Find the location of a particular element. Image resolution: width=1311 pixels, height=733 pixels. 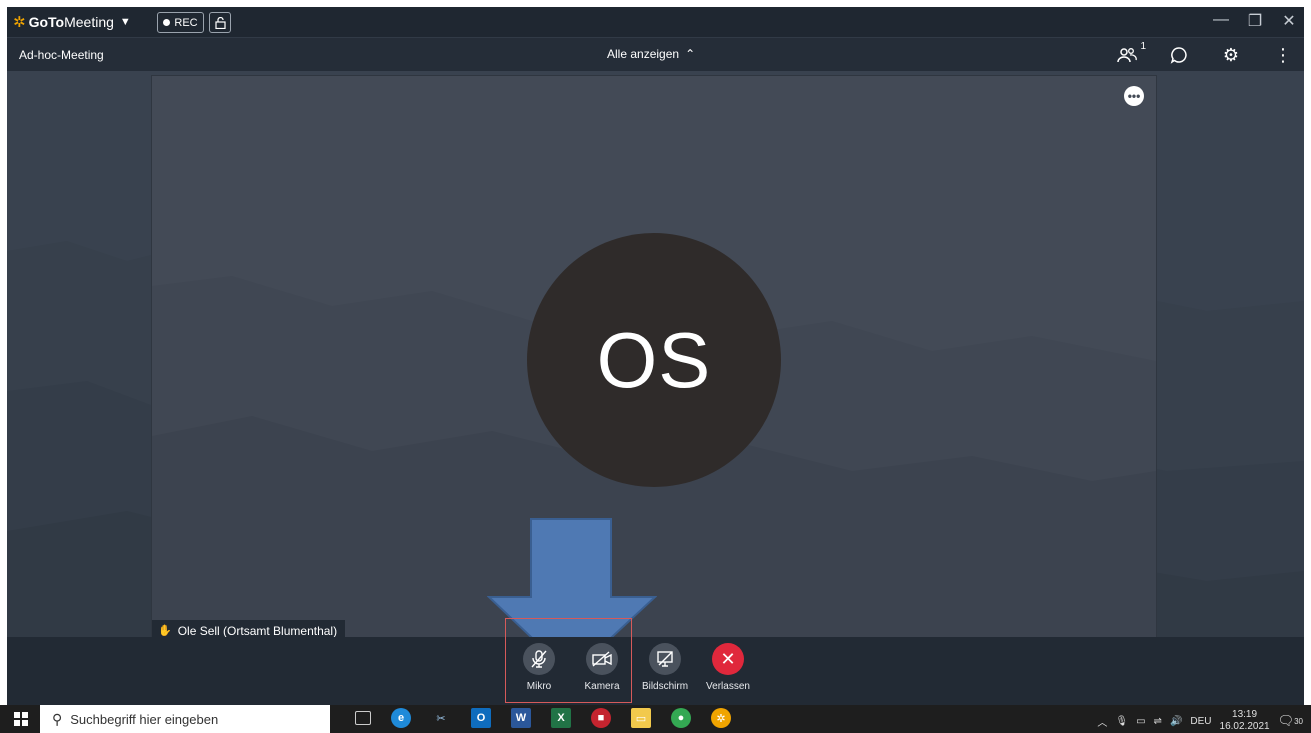

word-icon: W is located at coordinates (521, 718).